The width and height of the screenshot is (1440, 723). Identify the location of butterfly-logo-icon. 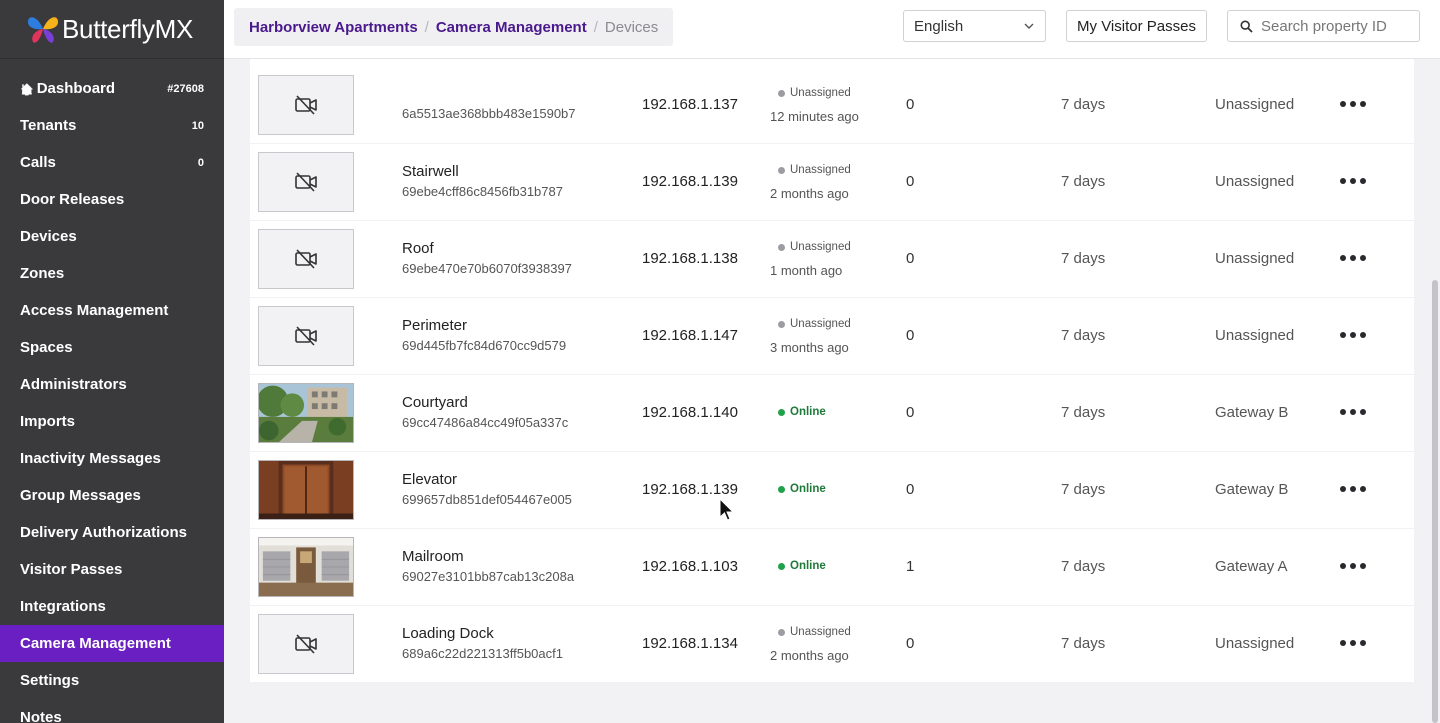
(43, 30).